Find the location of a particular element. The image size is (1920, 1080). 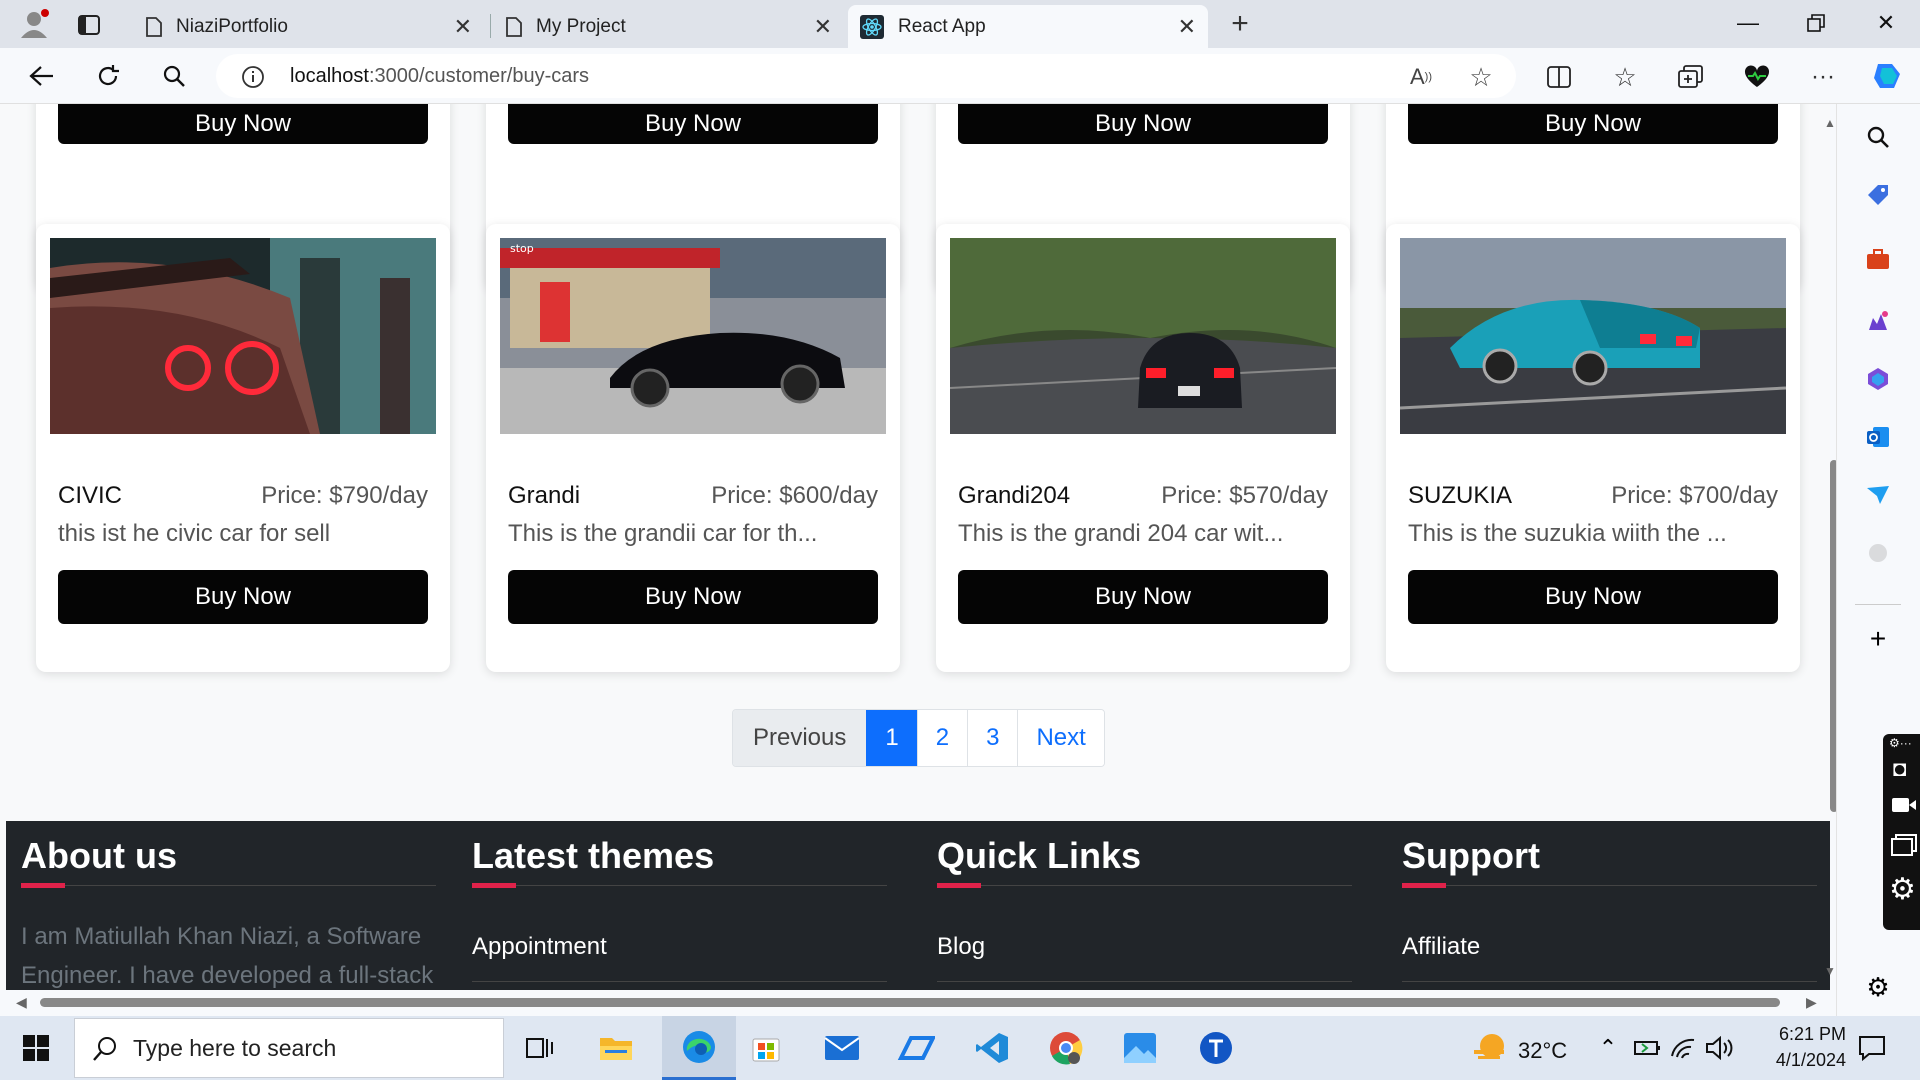

weather-temperature: 32°C is located at coordinates (1542, 1051).